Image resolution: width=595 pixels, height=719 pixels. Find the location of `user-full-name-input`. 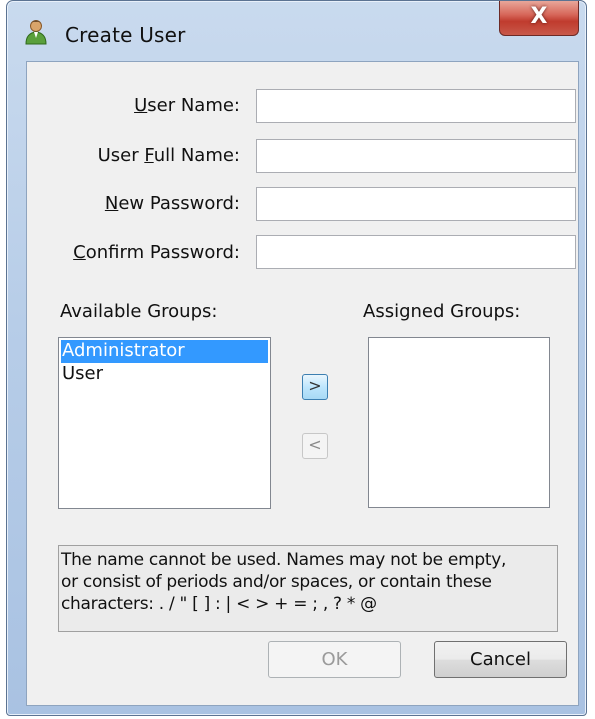

user-full-name-input is located at coordinates (416, 156).